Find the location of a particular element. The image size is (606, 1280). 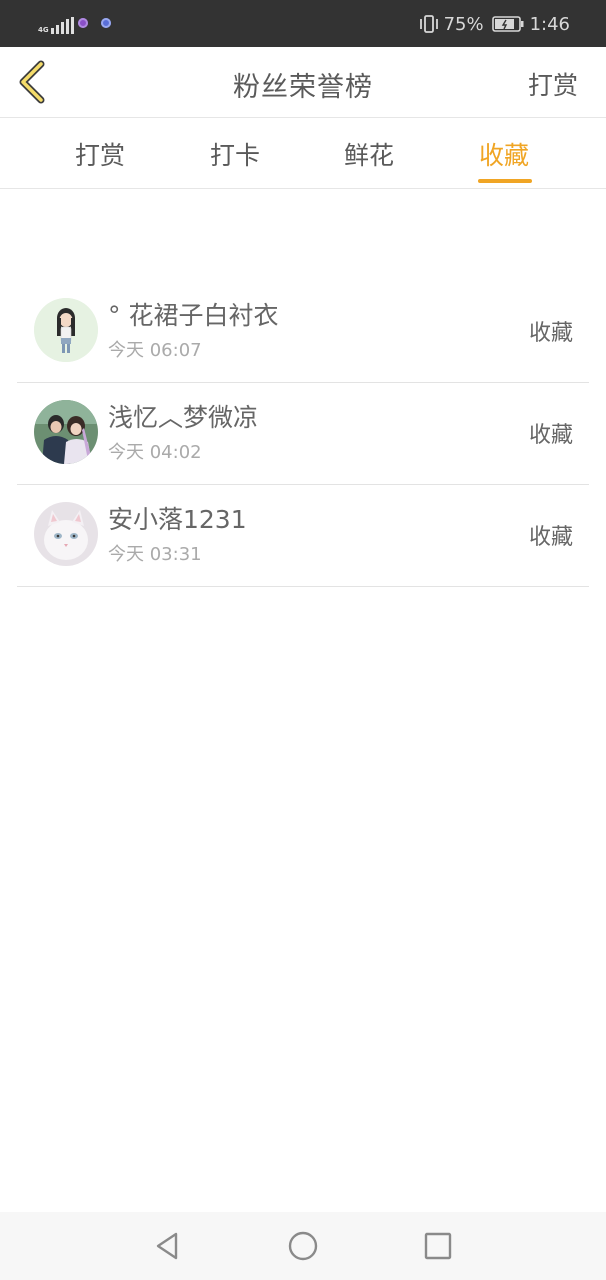

avatar-girl-icon is located at coordinates (66, 330).